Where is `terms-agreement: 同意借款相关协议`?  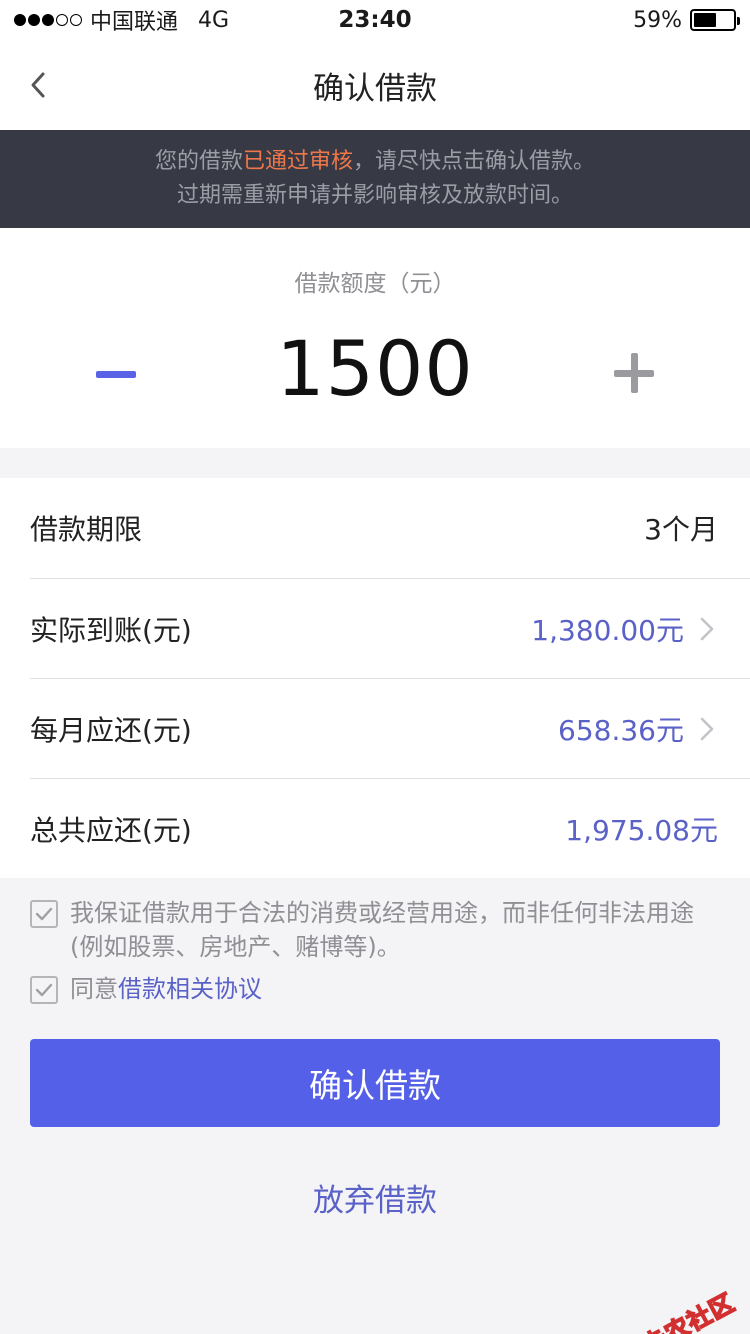 terms-agreement: 同意借款相关协议 is located at coordinates (375, 989).